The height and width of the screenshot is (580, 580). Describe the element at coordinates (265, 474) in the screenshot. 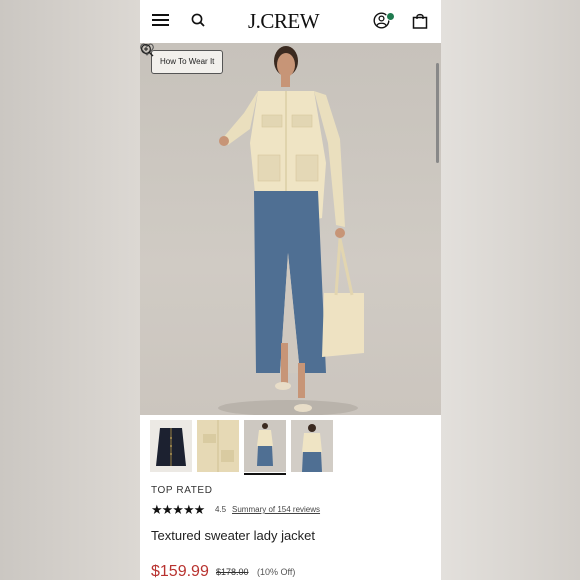

I see `selected-thumbnail-indicator` at that location.